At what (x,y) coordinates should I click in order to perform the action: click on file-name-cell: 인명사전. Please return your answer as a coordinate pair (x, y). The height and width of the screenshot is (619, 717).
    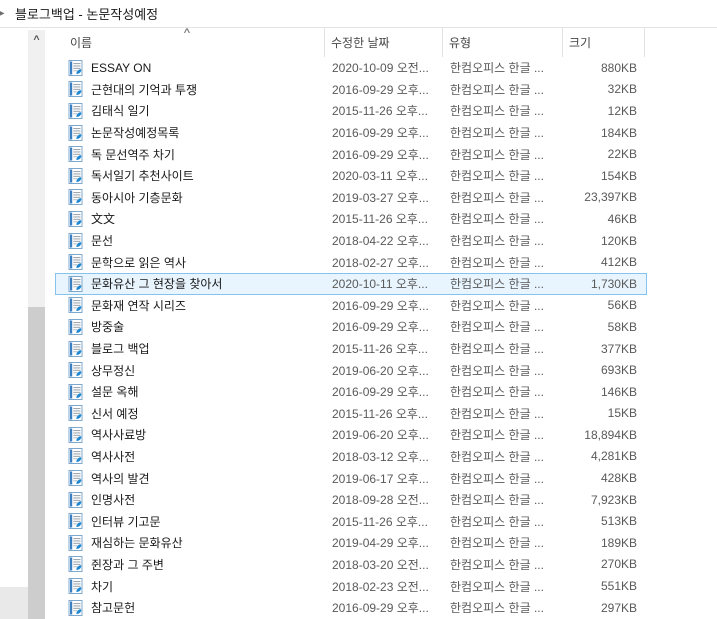
    Looking at the image, I should click on (191, 499).